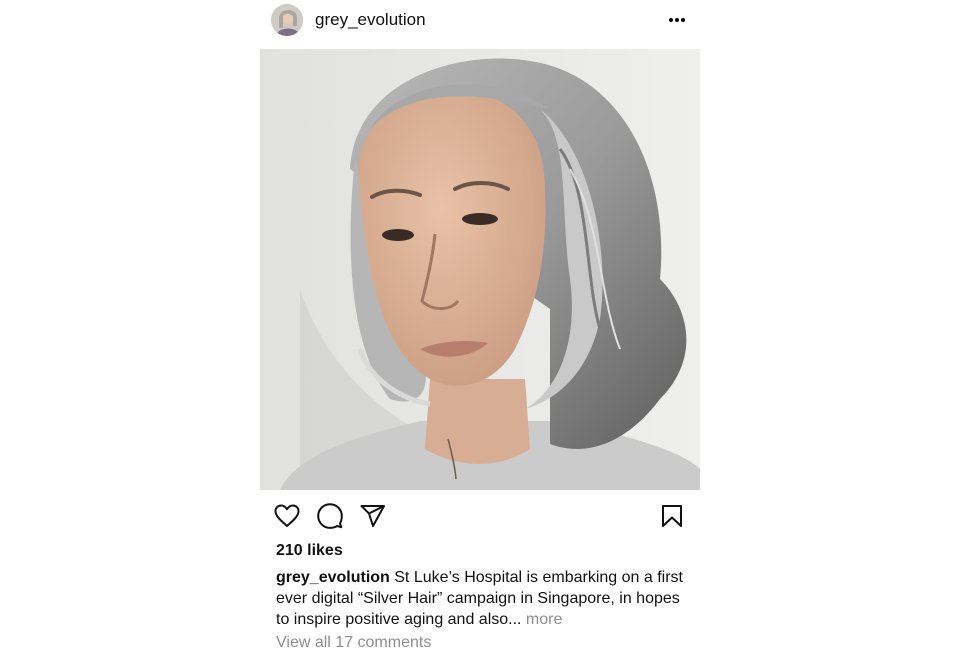  I want to click on post-actions-bar, so click(480, 516).